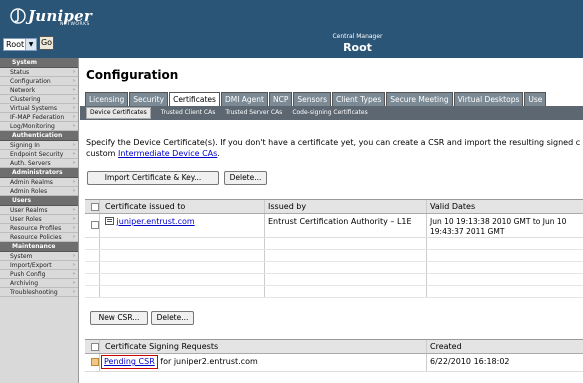 This screenshot has height=383, width=583. I want to click on certificate-link: juniper.entrust.com, so click(156, 221).